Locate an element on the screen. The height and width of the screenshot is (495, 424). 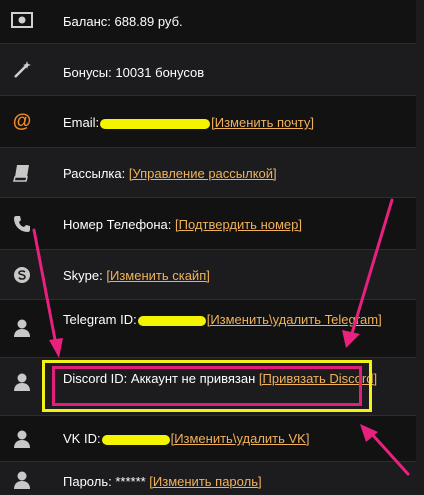
scrollbar is located at coordinates (420, 247).